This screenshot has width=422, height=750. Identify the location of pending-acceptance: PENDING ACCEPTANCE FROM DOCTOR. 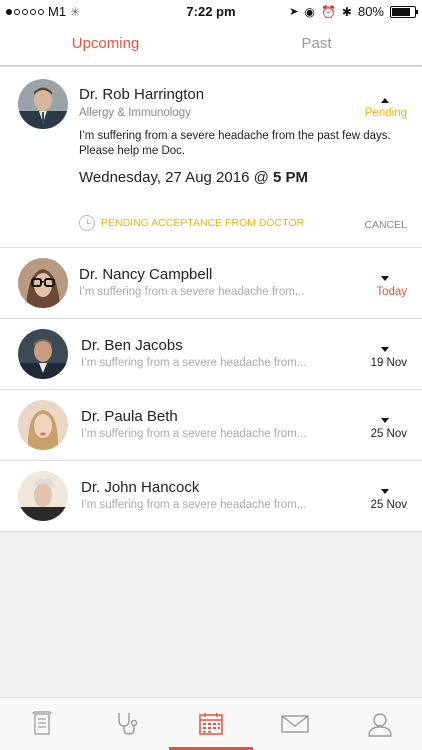
(191, 223).